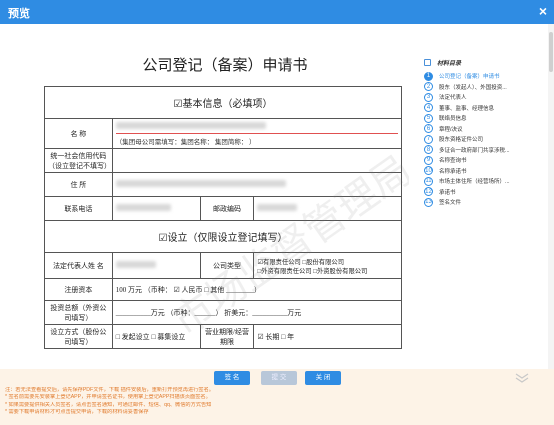 This screenshot has width=554, height=425. I want to click on postcode-value, so click(327, 208).